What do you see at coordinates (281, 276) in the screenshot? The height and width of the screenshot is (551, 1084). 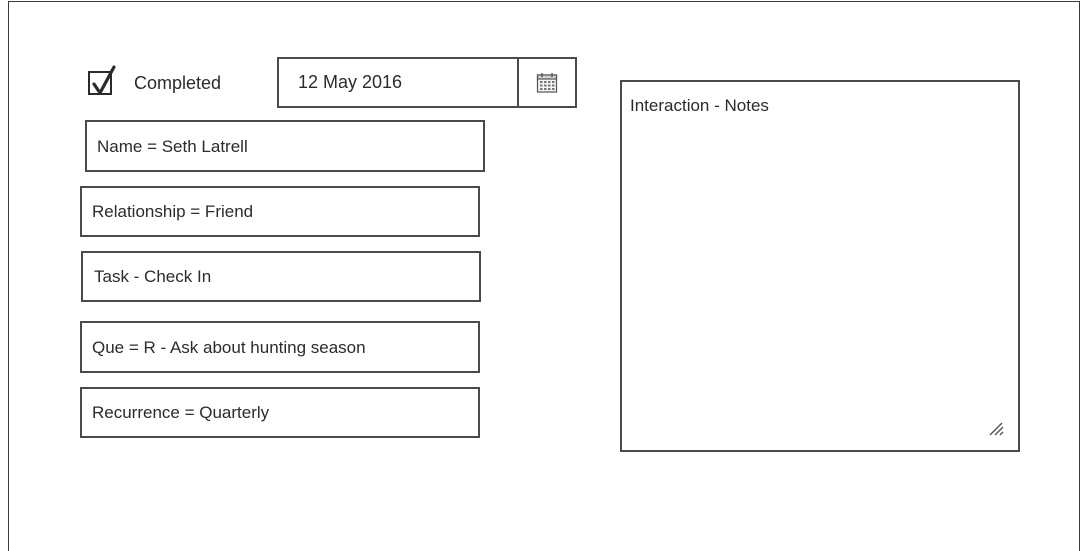 I see `task-field: Task - Check In` at bounding box center [281, 276].